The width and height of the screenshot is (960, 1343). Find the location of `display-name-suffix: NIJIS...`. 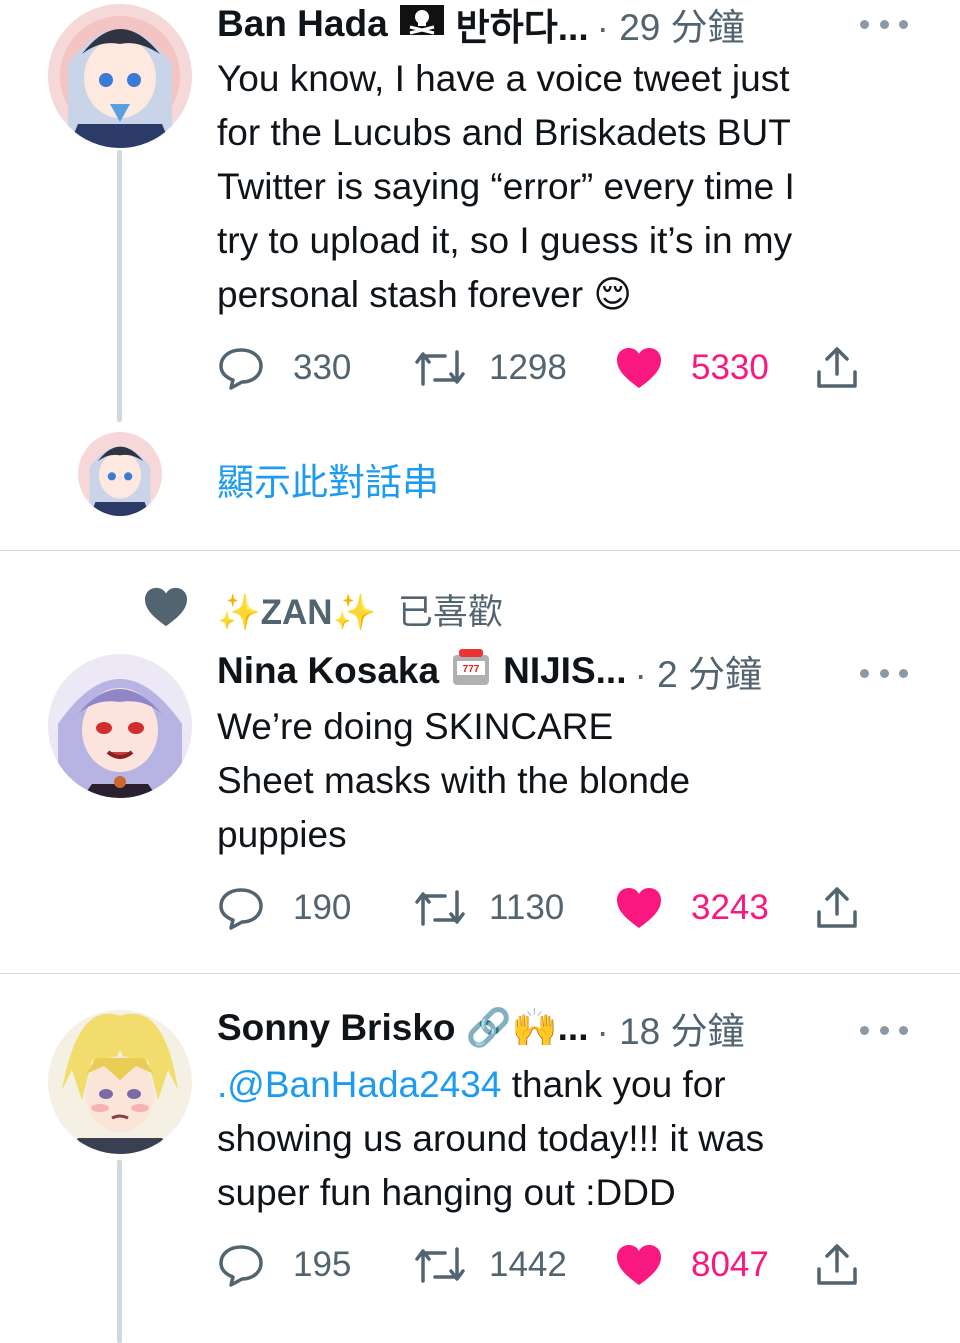

display-name-suffix: NIJIS... is located at coordinates (565, 670).